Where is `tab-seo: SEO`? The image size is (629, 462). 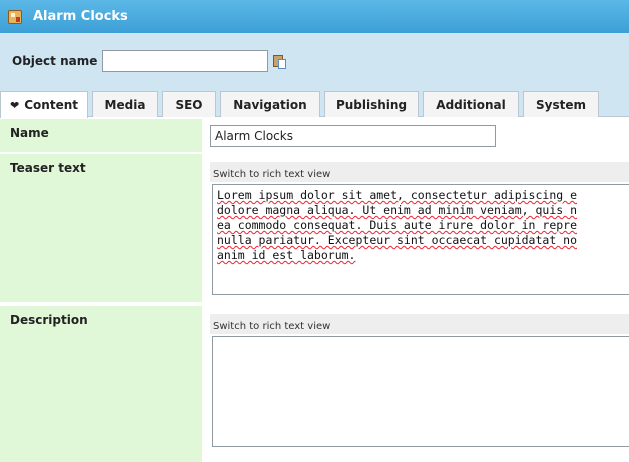
tab-seo: SEO is located at coordinates (189, 104).